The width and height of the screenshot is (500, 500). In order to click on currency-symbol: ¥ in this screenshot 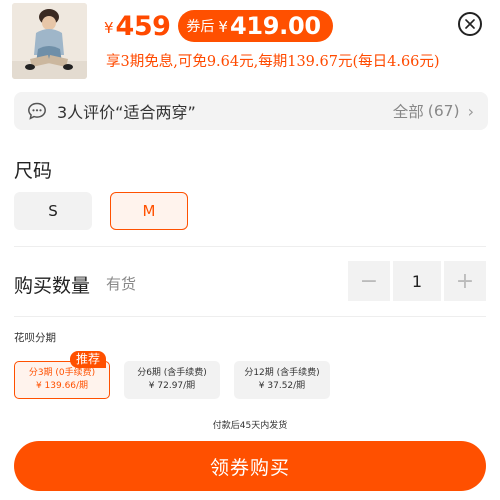, I will do `click(109, 28)`.